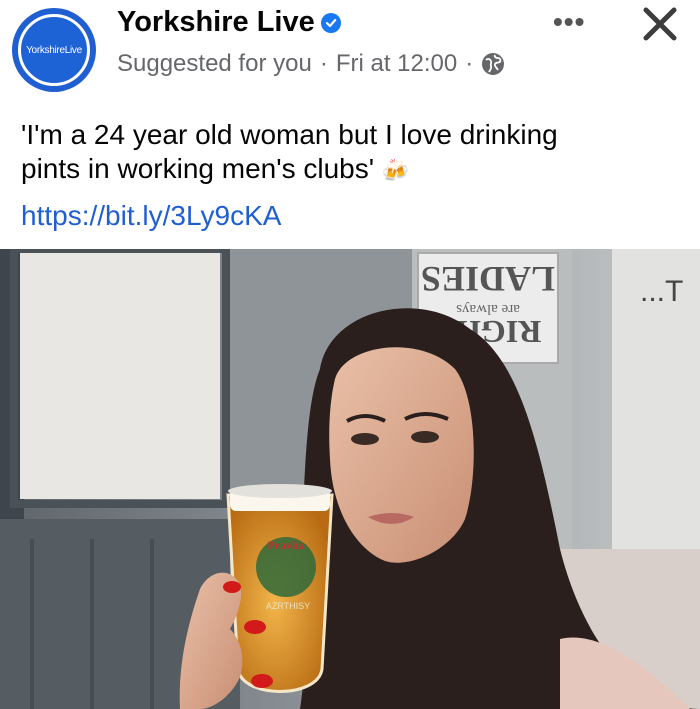 Image resolution: width=700 pixels, height=709 pixels. I want to click on post-text-line-2: pints in working men's clubs' 🍻, so click(351, 170).